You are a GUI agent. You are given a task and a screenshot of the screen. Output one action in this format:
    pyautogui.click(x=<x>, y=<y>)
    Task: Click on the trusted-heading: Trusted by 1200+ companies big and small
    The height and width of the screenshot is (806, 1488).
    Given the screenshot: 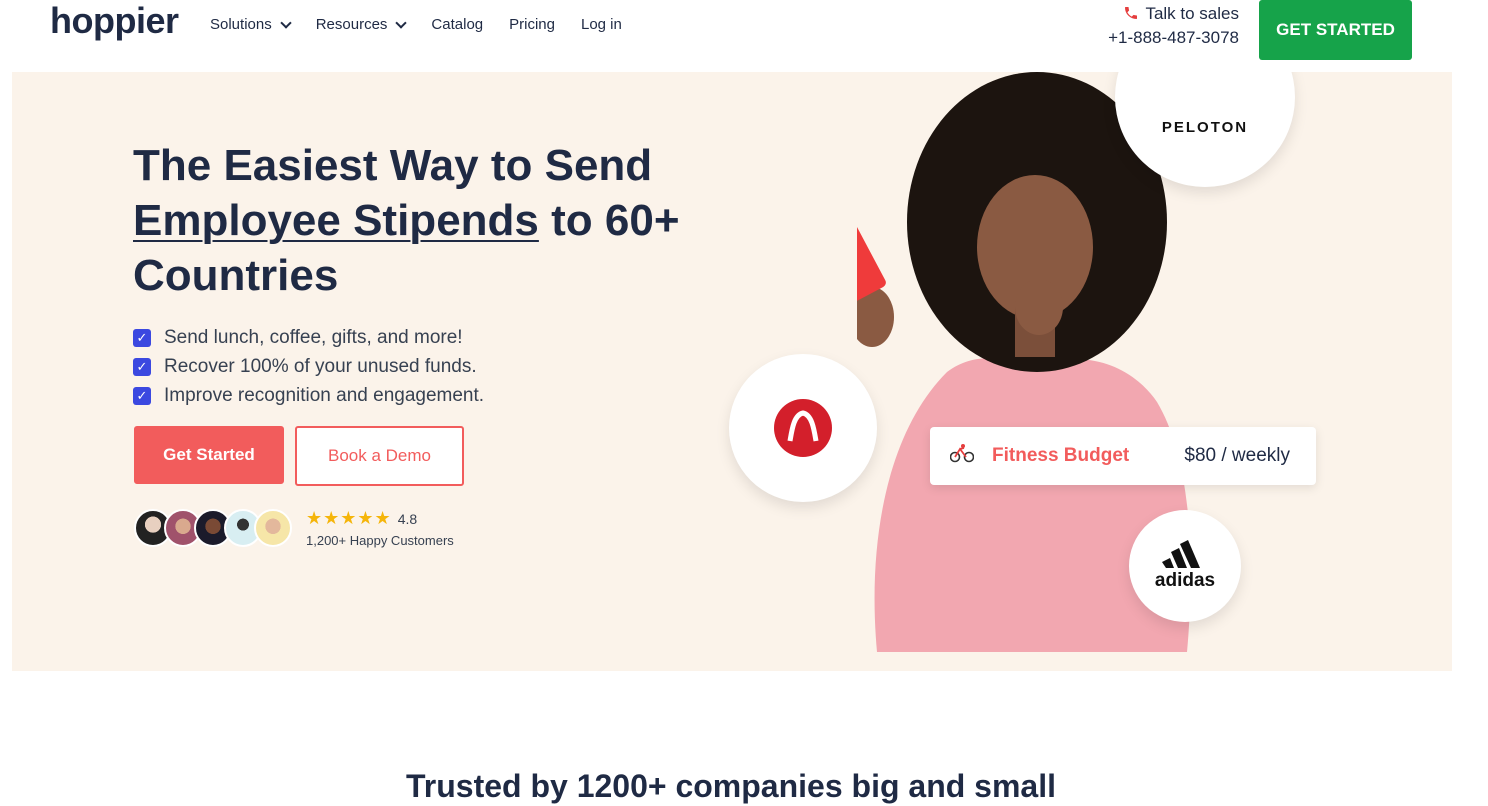 What is the action you would take?
    pyautogui.click(x=730, y=786)
    